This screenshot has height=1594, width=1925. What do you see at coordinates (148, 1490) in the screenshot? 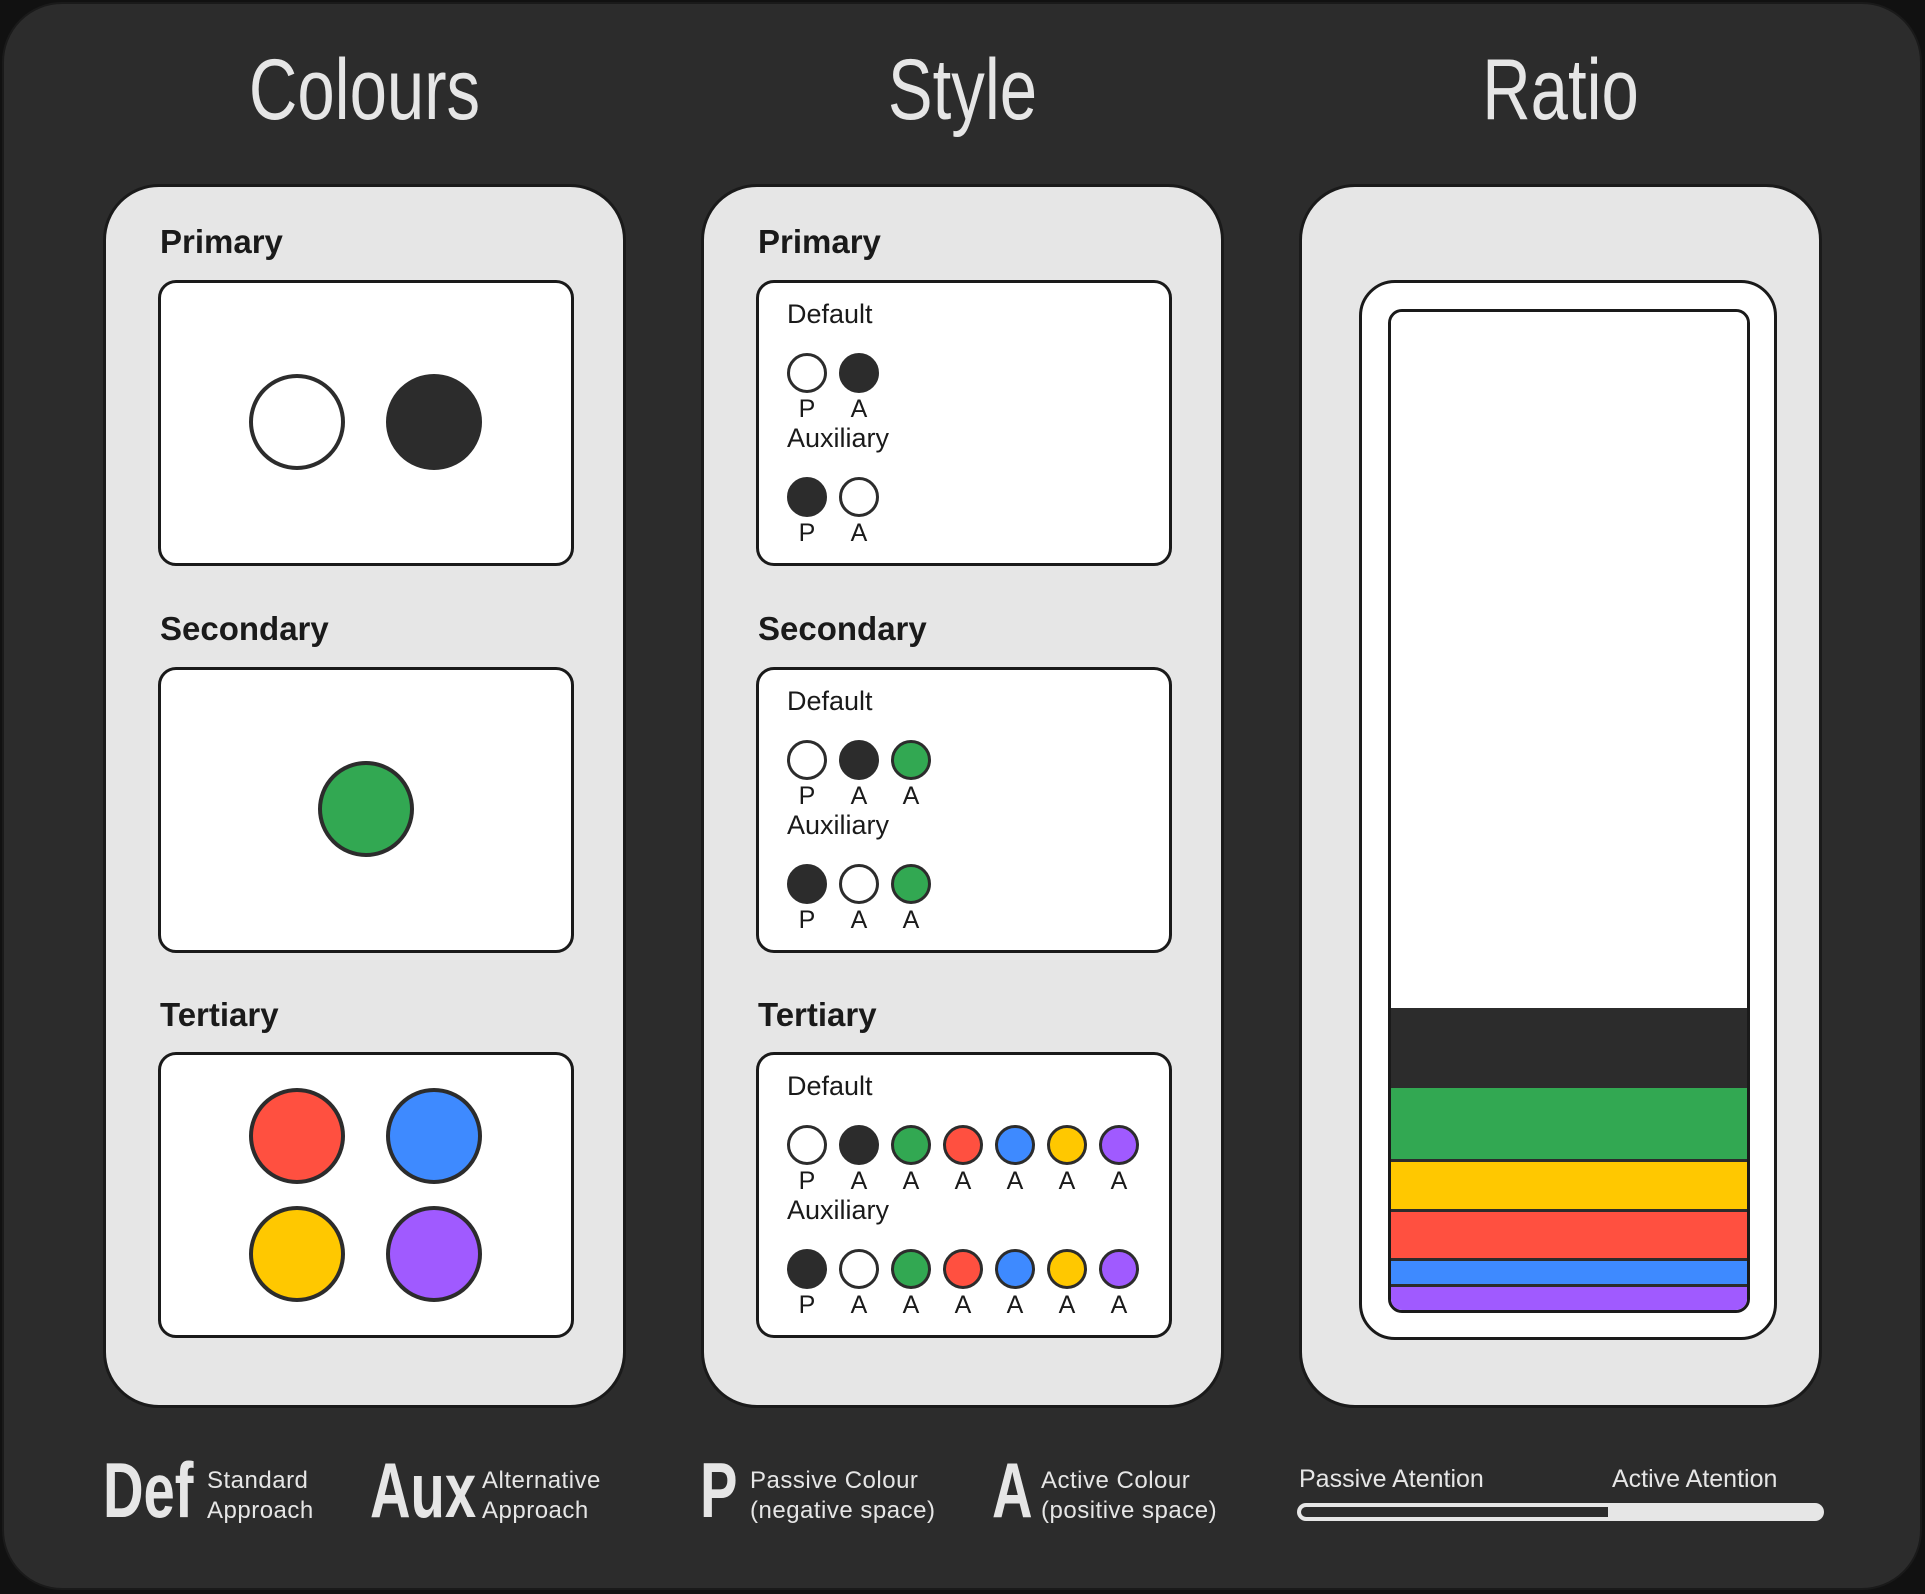
I see `legend-def-abbr: Def` at bounding box center [148, 1490].